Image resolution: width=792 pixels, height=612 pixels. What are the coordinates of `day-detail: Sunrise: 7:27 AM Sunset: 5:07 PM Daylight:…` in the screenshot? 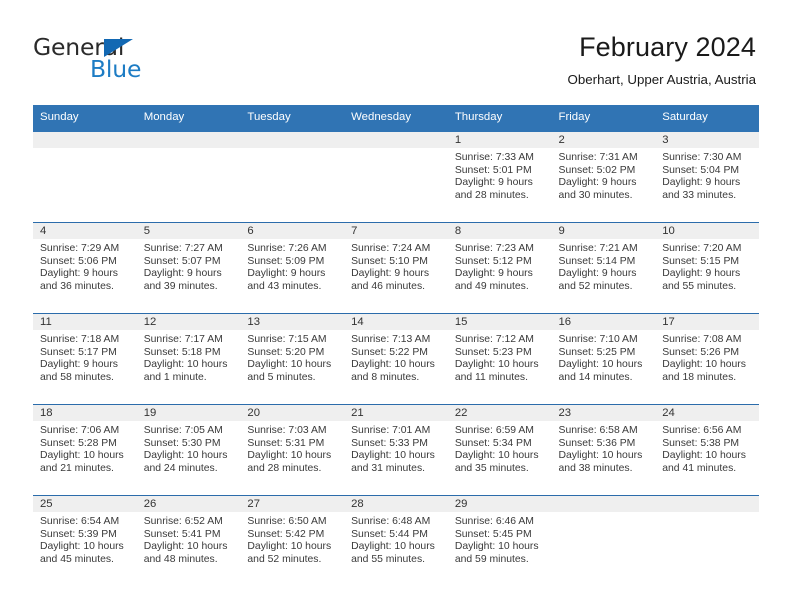 It's located at (189, 266).